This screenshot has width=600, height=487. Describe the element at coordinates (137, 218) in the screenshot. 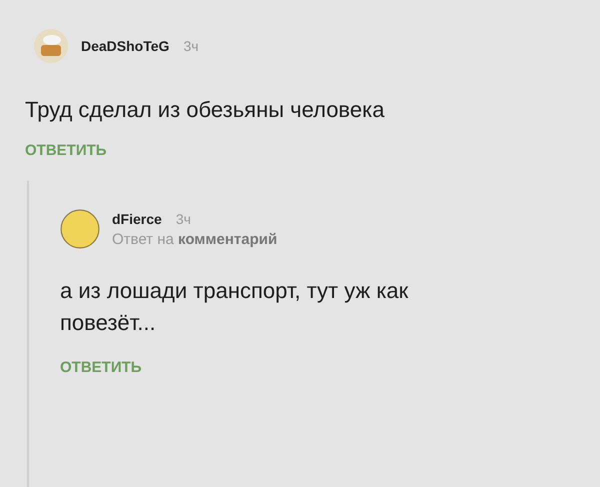

I see `author-name: dFierce` at that location.